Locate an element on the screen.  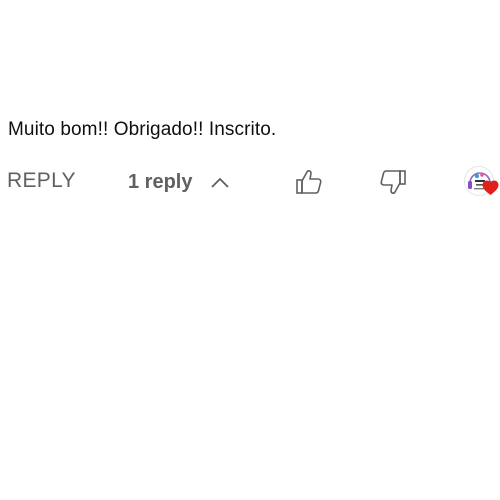
dislike-button is located at coordinates (393, 182).